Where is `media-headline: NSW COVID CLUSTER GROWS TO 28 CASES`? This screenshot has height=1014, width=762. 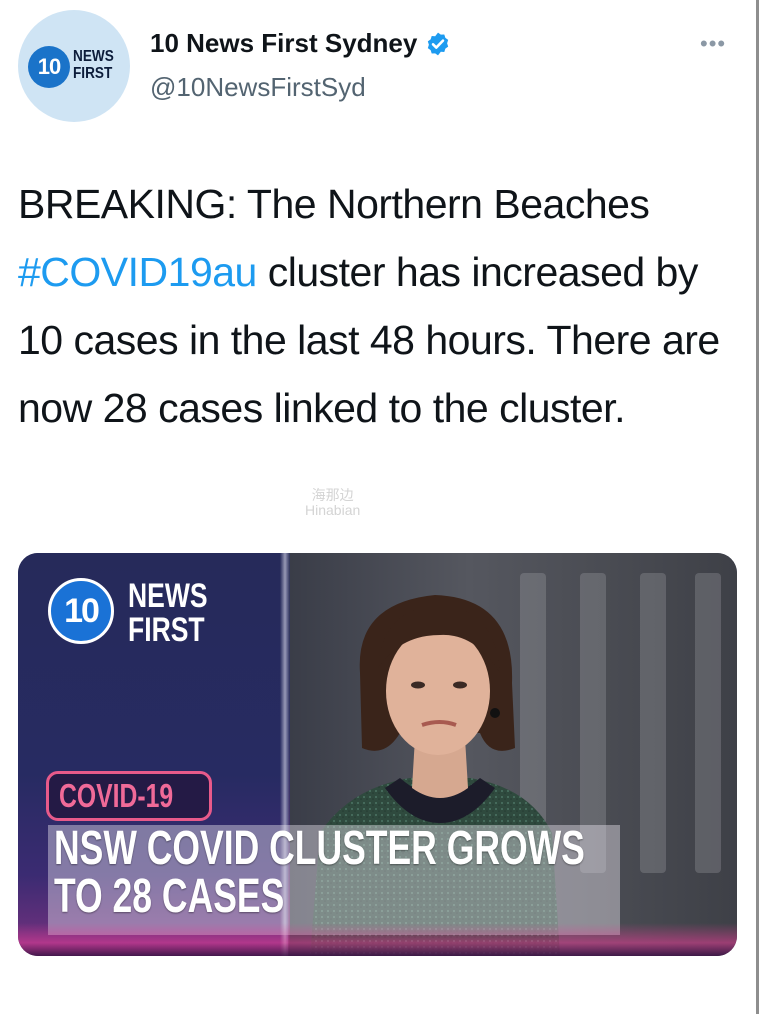
media-headline: NSW COVID CLUSTER GROWS TO 28 CASES is located at coordinates (319, 872).